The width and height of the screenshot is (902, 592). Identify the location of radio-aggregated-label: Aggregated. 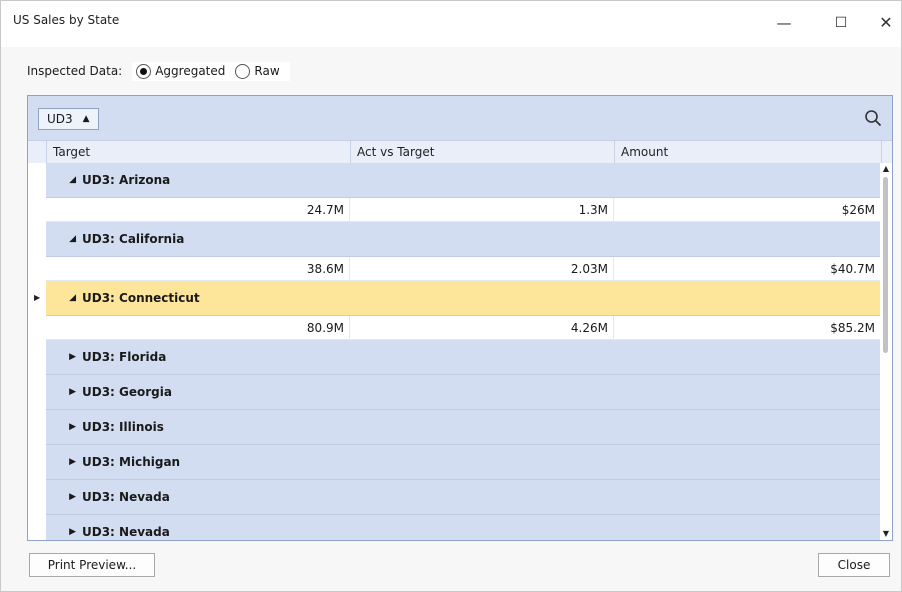
(190, 71).